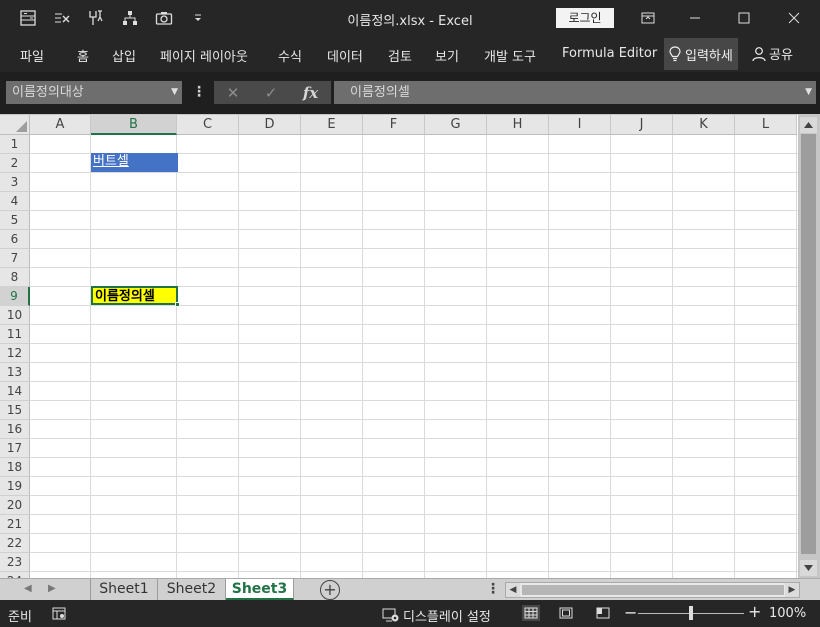  I want to click on tab-view: 보기, so click(447, 55).